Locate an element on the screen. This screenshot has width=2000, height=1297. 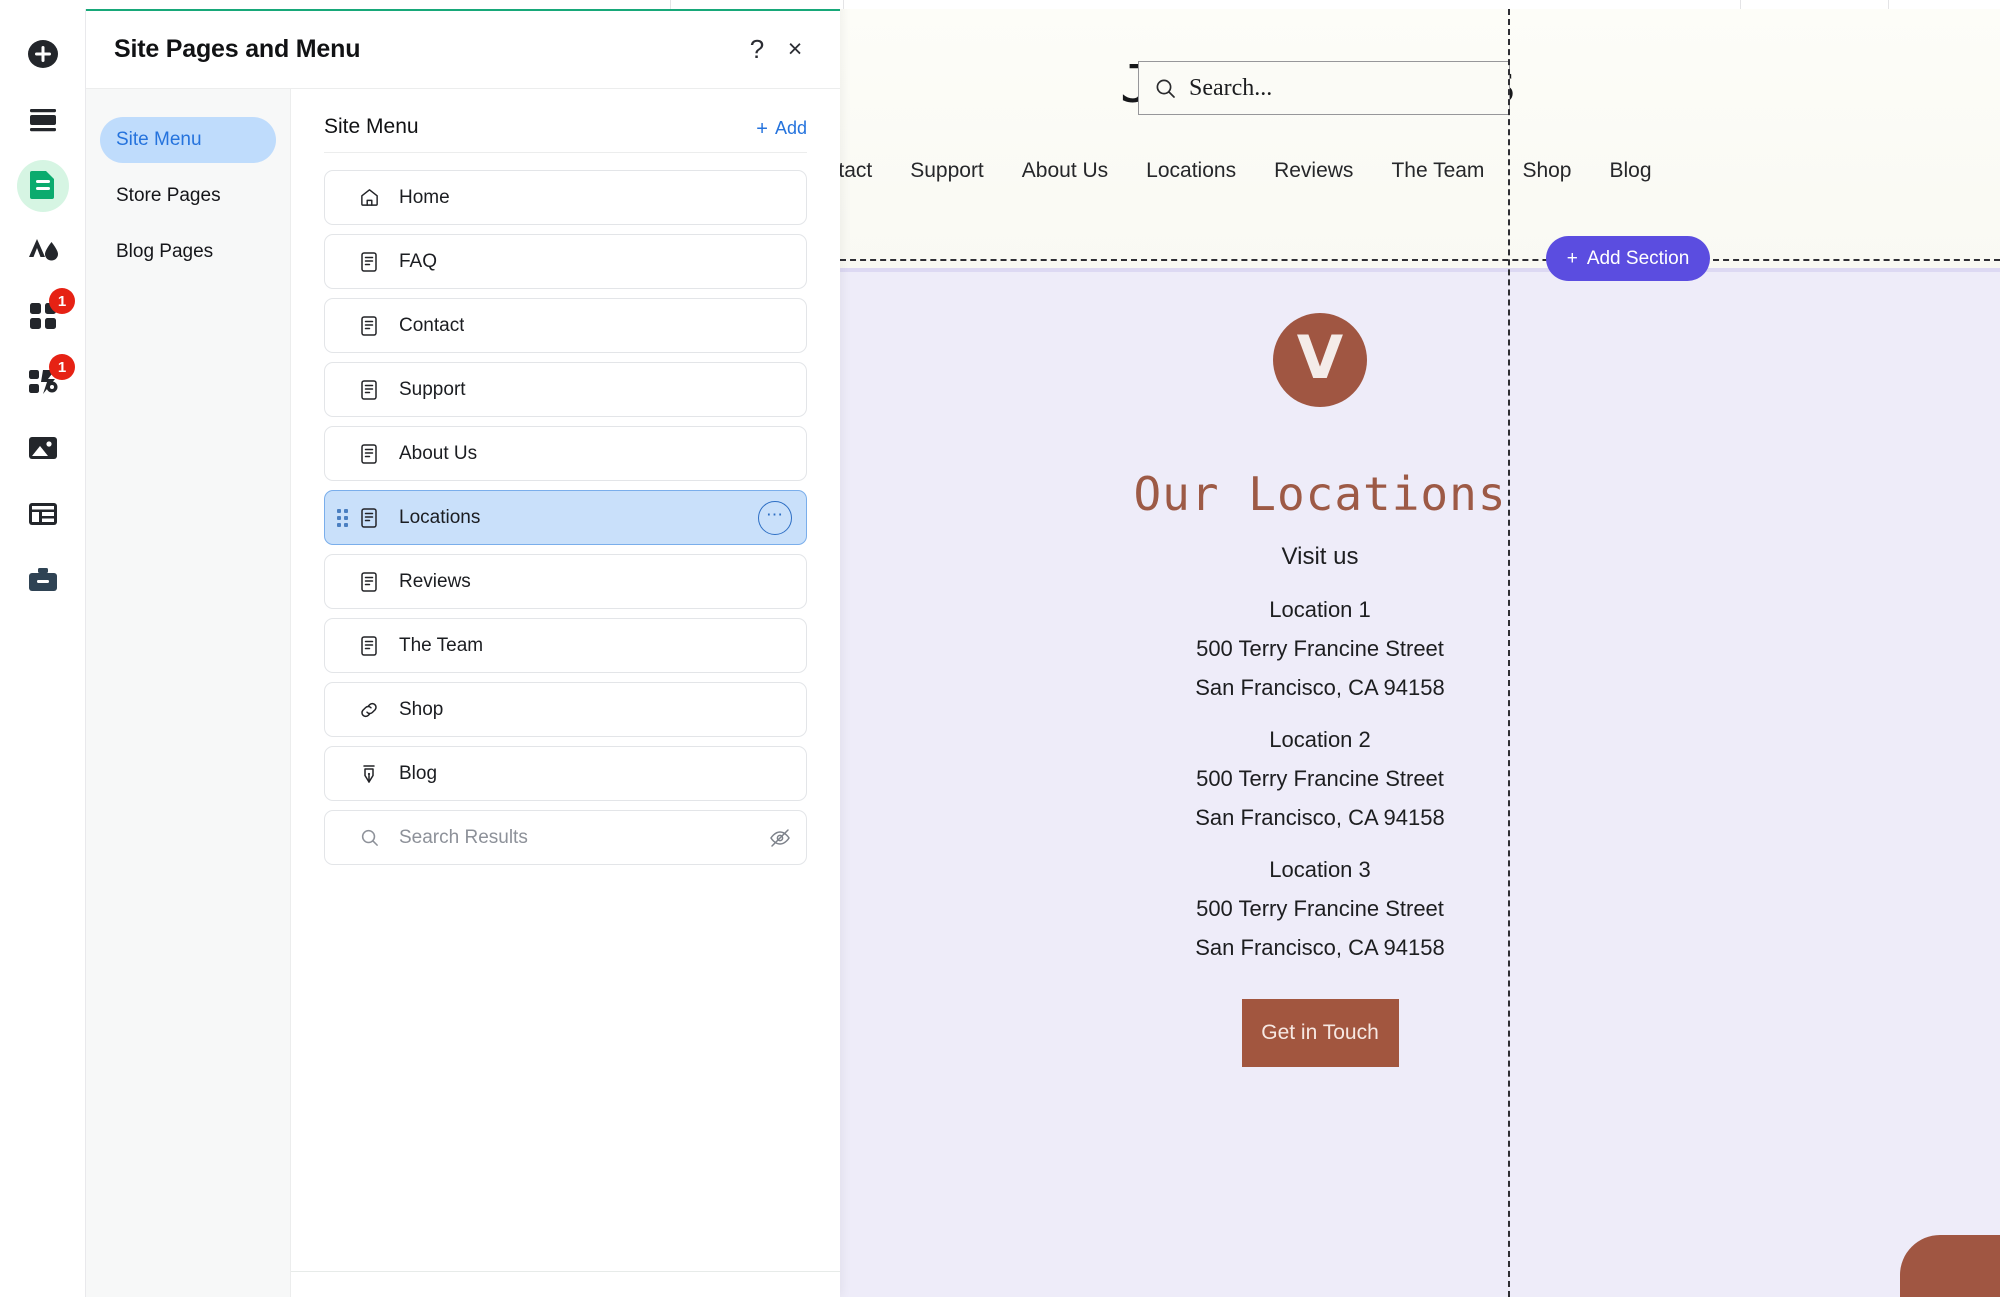
rail-item-business-tools is located at coordinates (43, 582).